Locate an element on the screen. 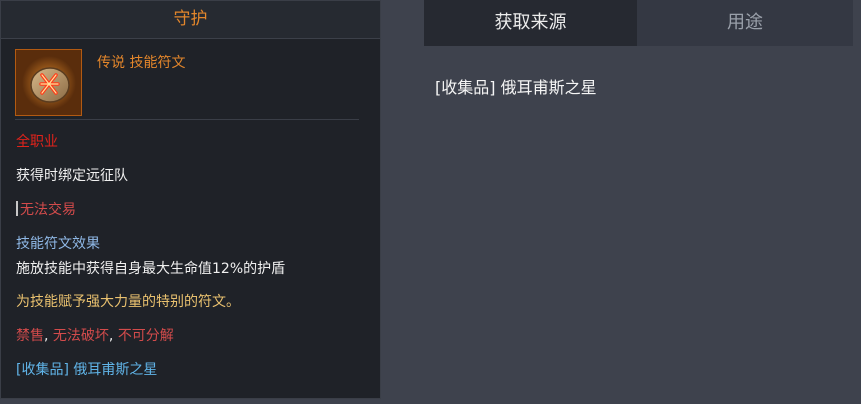 The height and width of the screenshot is (404, 861). tab-usage: 用途 is located at coordinates (745, 23).